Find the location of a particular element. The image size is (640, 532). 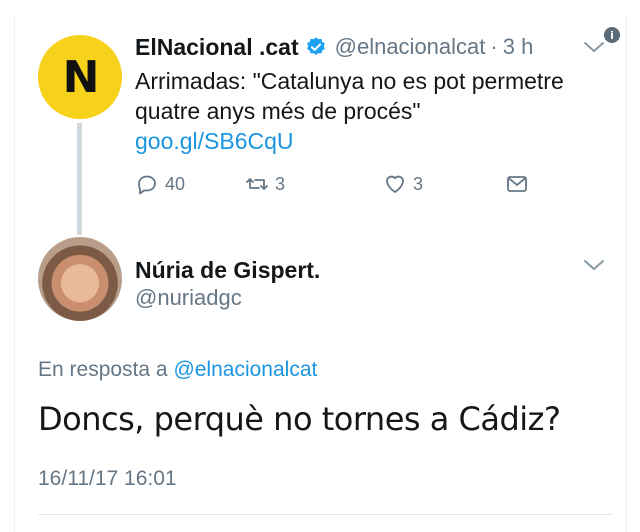

reply-icon is located at coordinates (147, 185).